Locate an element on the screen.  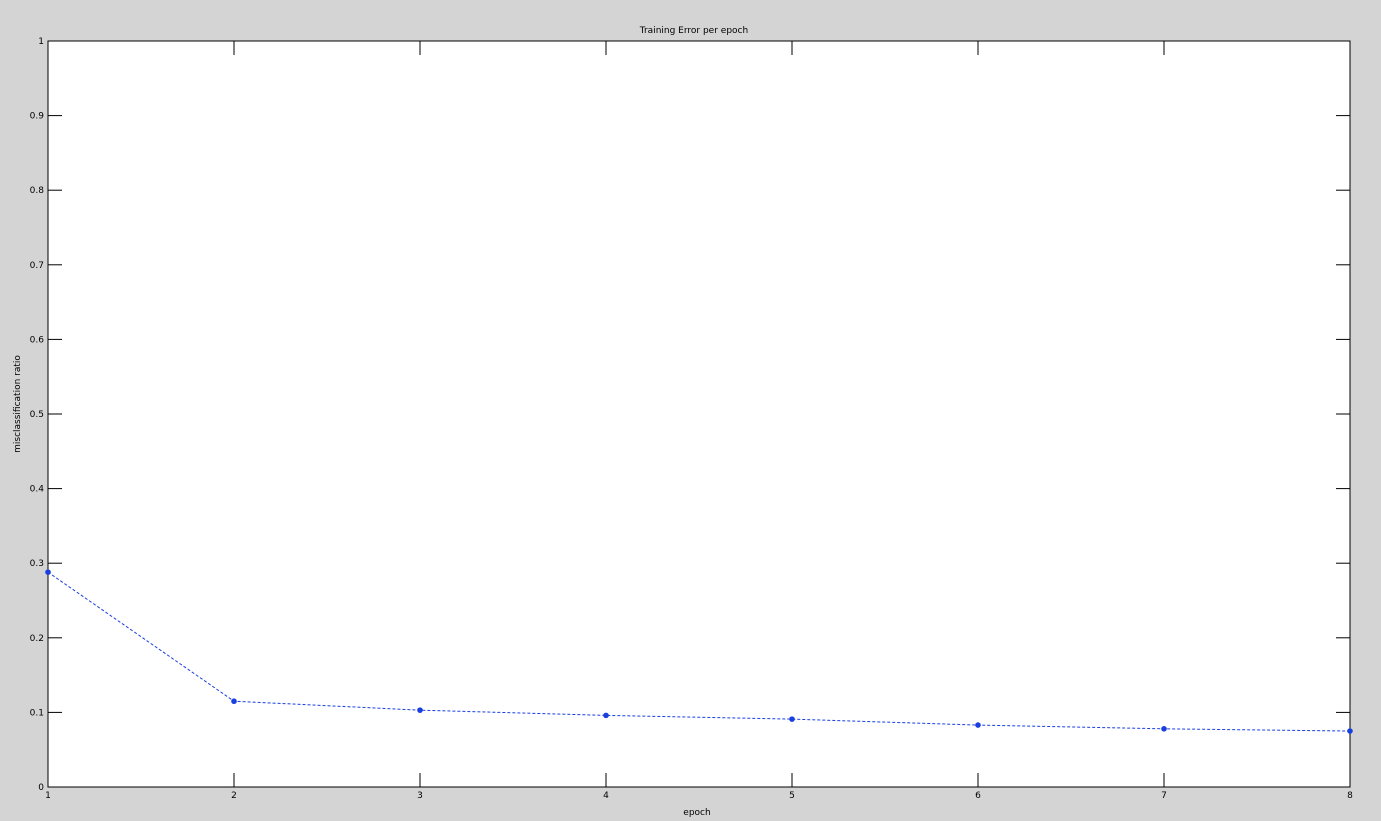
y-tick-label: 0.8 is located at coordinates (37, 191).